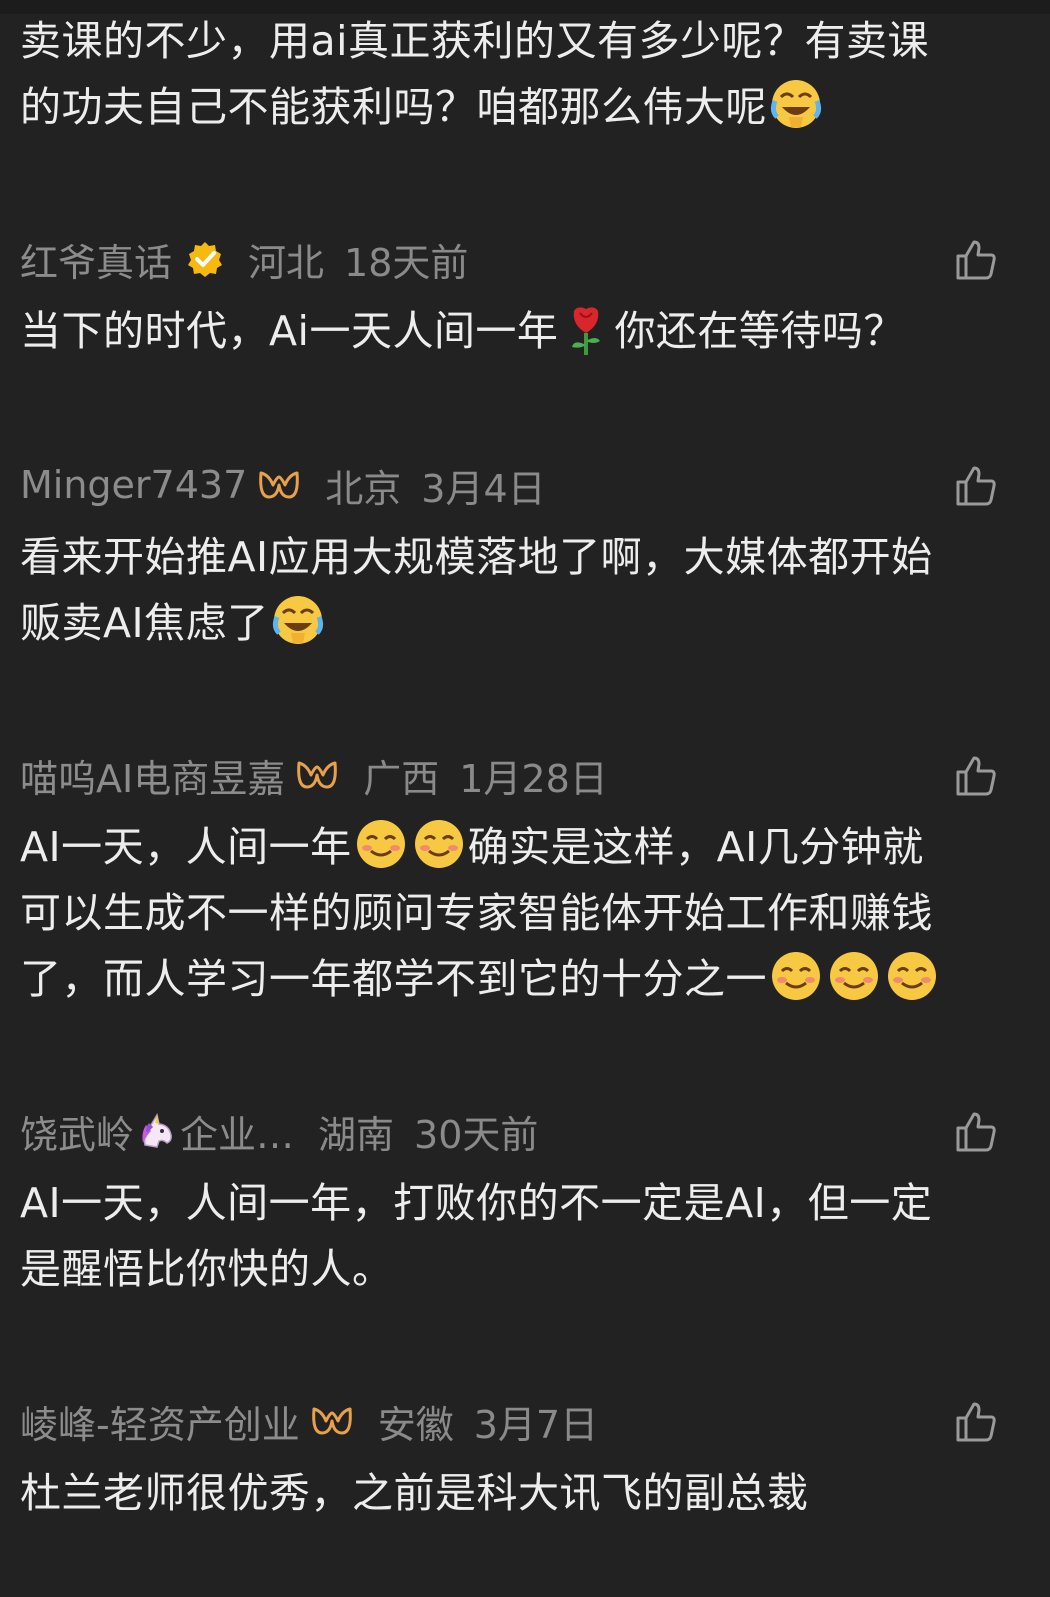  What do you see at coordinates (205, 259) in the screenshot?
I see `verified-badge-icon` at bounding box center [205, 259].